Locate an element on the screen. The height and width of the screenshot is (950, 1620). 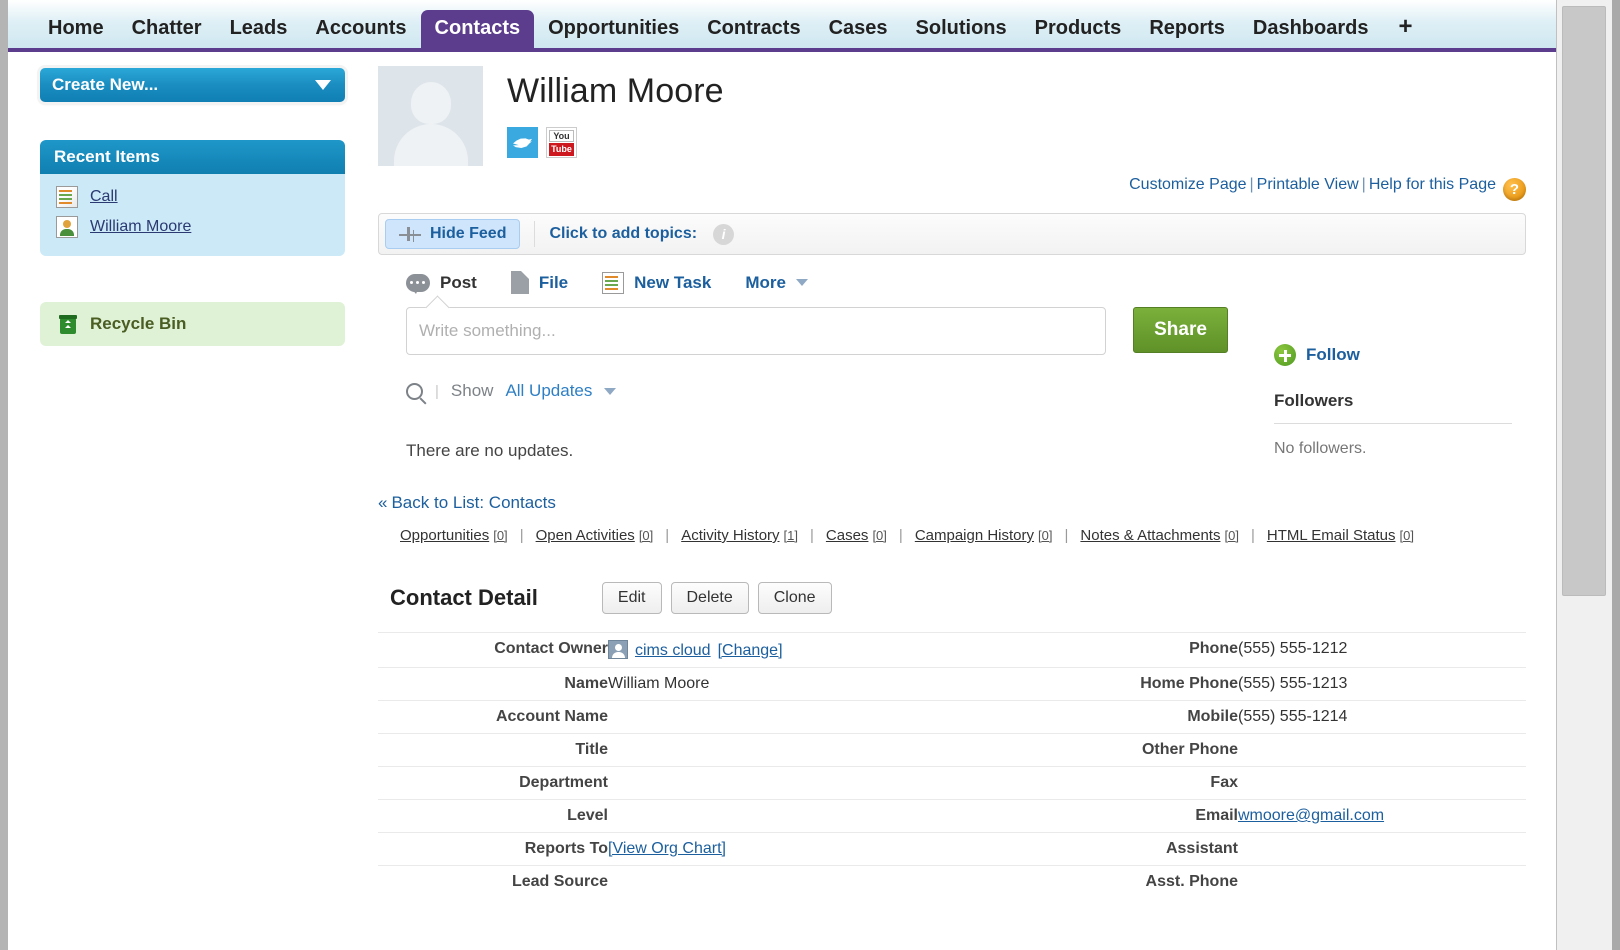
tab-home: Home is located at coordinates (76, 29).